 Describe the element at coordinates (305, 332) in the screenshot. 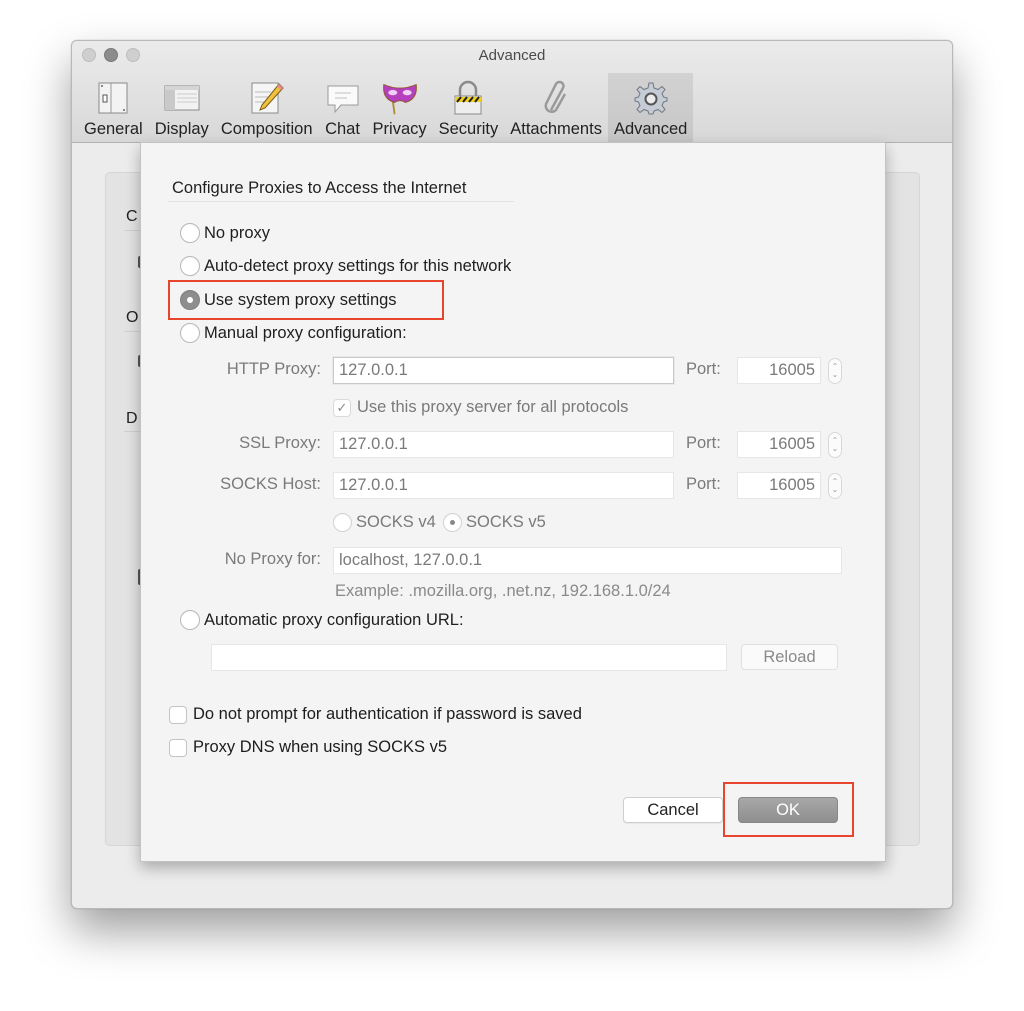

I see `radio-label: Manual proxy configuration:` at that location.